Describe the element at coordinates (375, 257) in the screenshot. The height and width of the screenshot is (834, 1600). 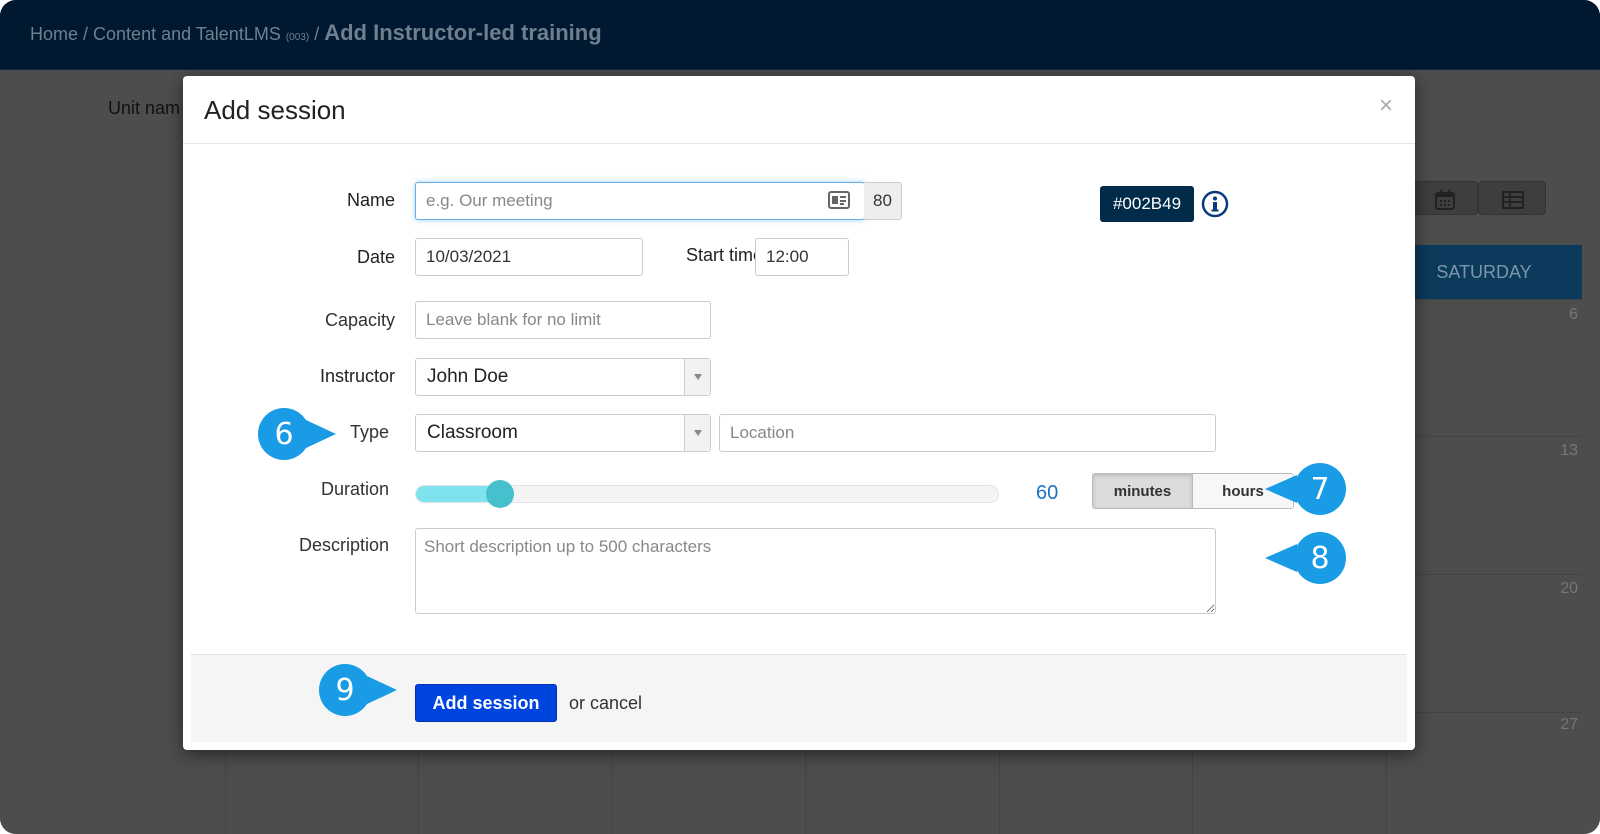
I see `date-label: Date` at that location.